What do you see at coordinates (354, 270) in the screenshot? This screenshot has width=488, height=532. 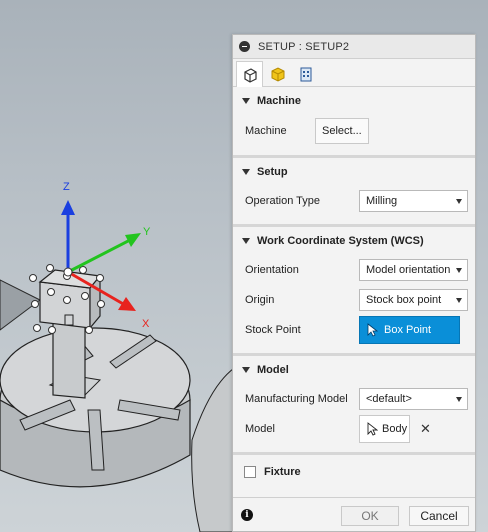 I see `orientation-row: Orientation Model orientation` at bounding box center [354, 270].